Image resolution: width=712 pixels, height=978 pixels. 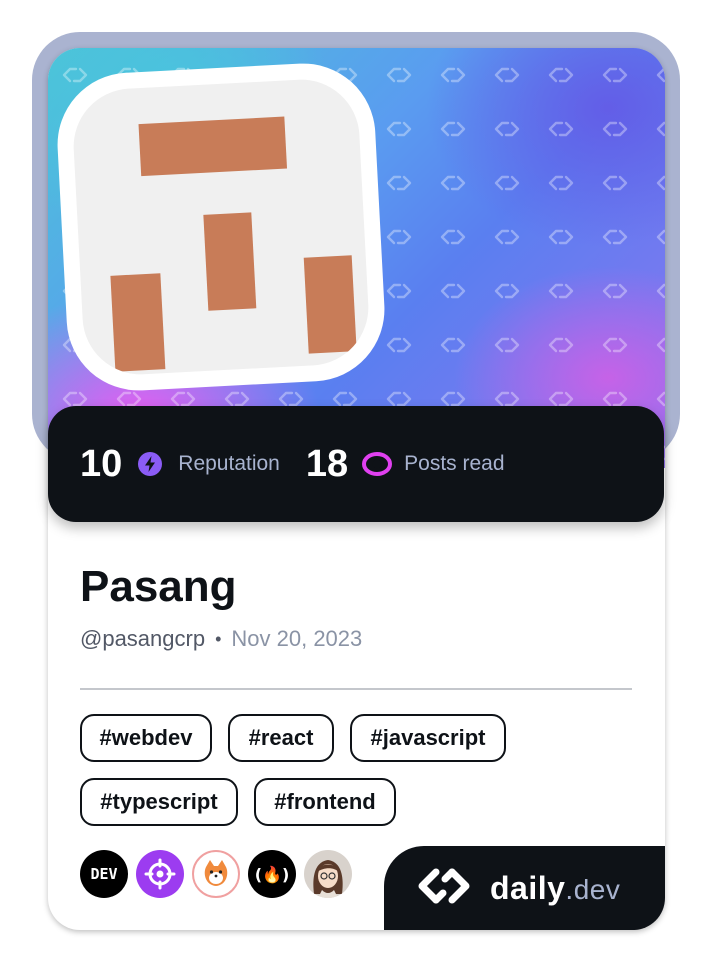 I want to click on tag-frontend: #frontend, so click(x=325, y=802).